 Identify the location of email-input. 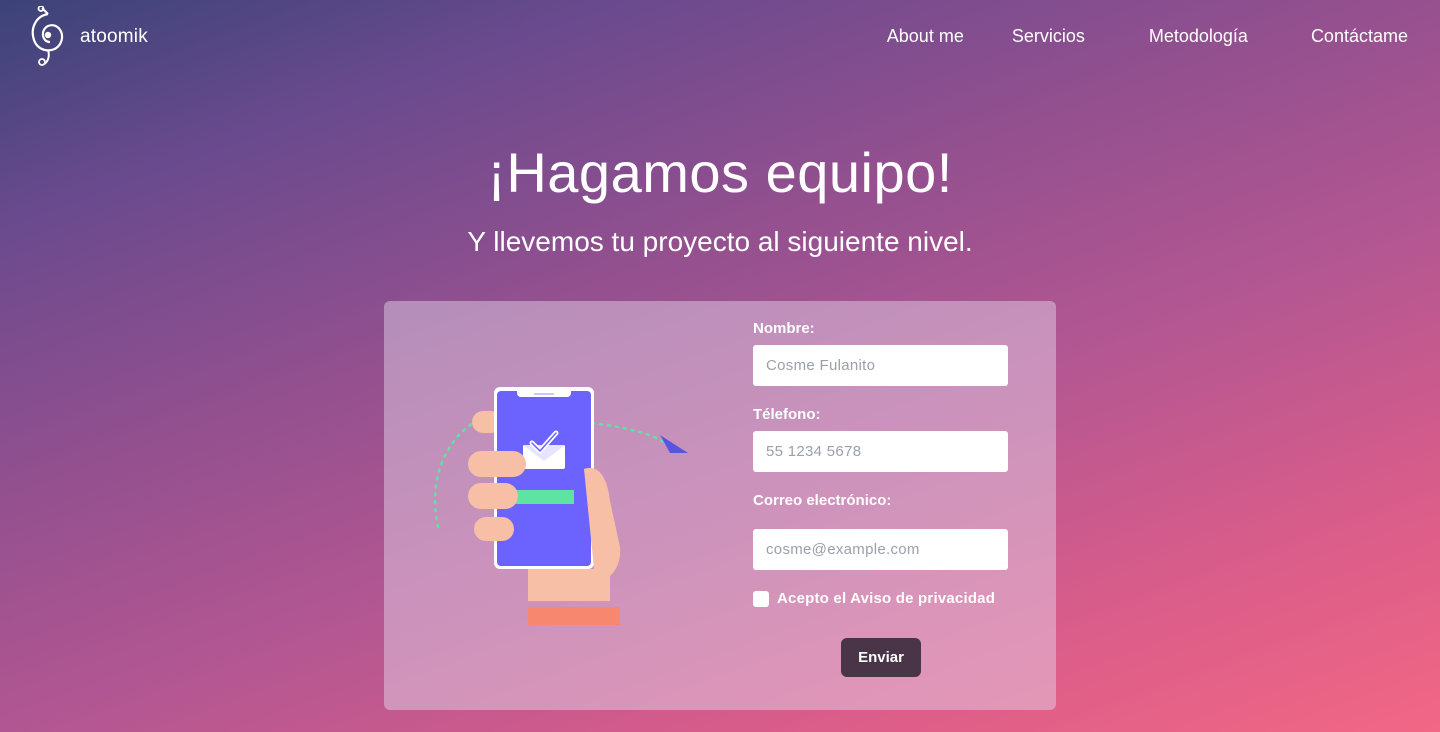
(880, 549).